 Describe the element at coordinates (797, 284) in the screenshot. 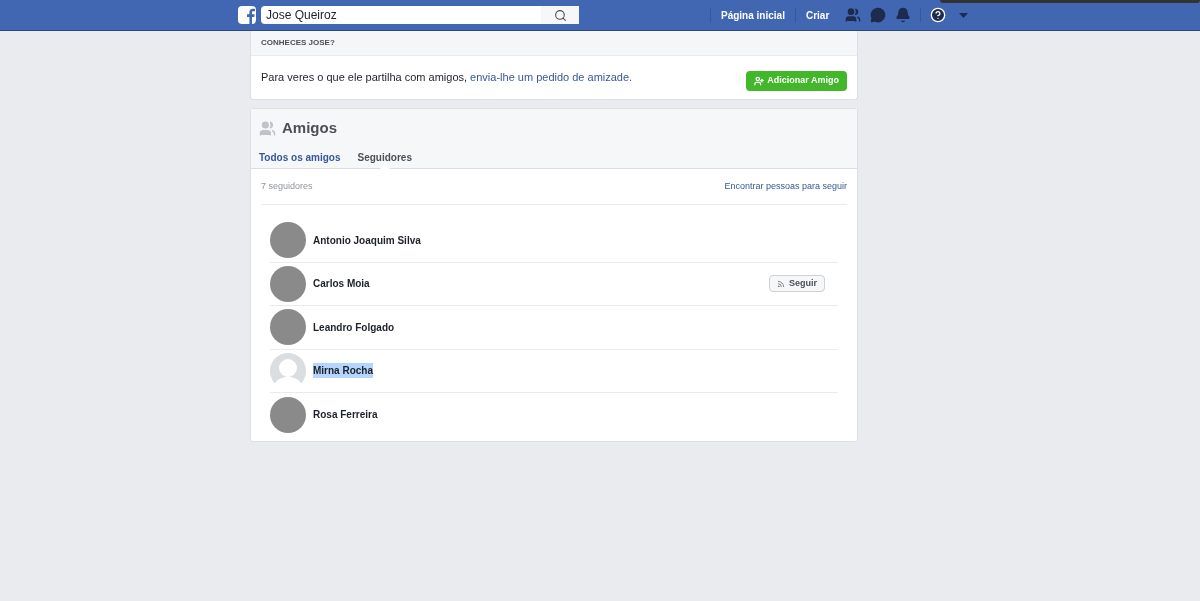

I see `follow-button: Seguir` at that location.